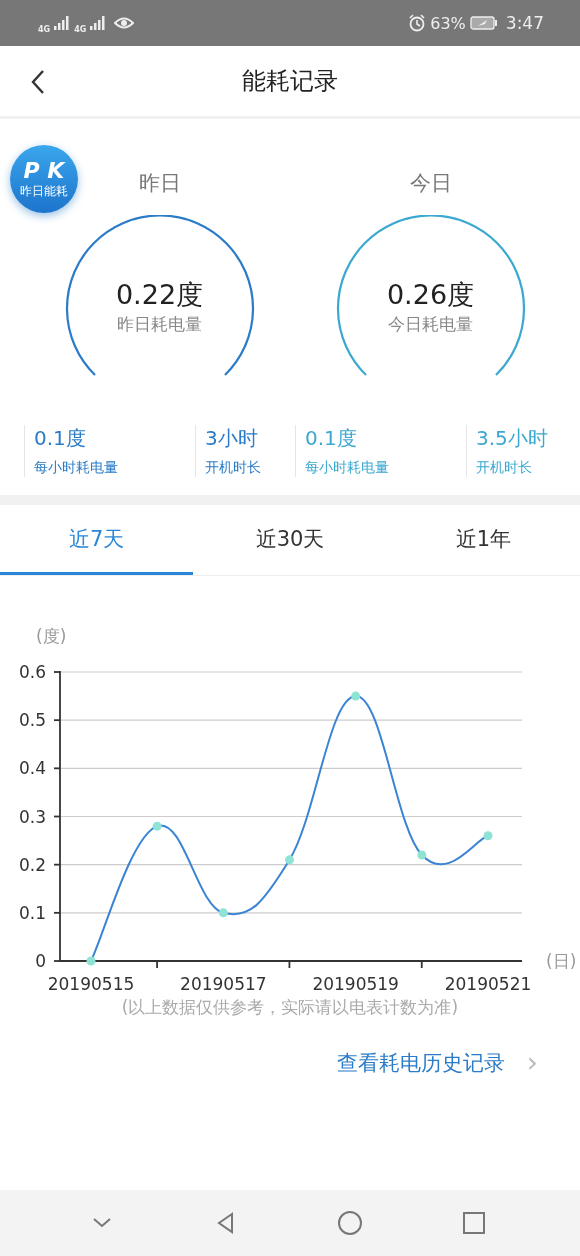  What do you see at coordinates (159, 295) in the screenshot?
I see `energy-amount: 0.22度` at bounding box center [159, 295].